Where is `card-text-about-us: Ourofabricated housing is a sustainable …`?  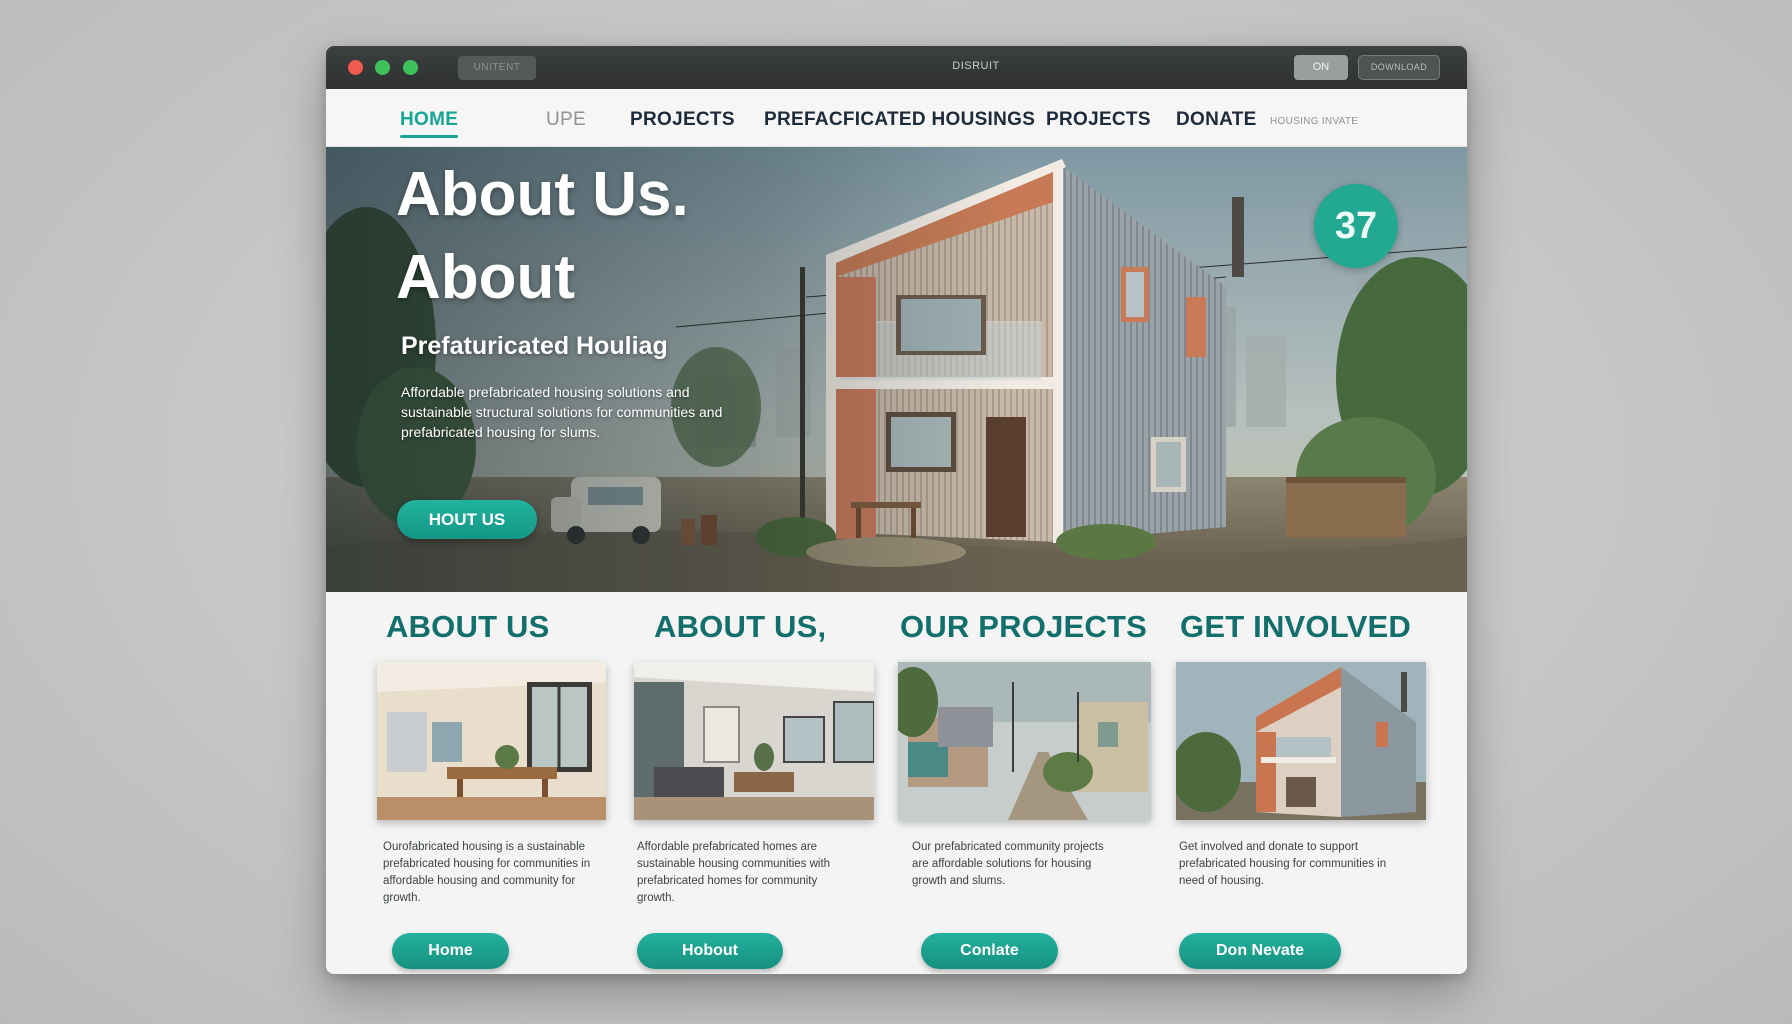 card-text-about-us: Ourofabricated housing is a sustainable … is located at coordinates (487, 872).